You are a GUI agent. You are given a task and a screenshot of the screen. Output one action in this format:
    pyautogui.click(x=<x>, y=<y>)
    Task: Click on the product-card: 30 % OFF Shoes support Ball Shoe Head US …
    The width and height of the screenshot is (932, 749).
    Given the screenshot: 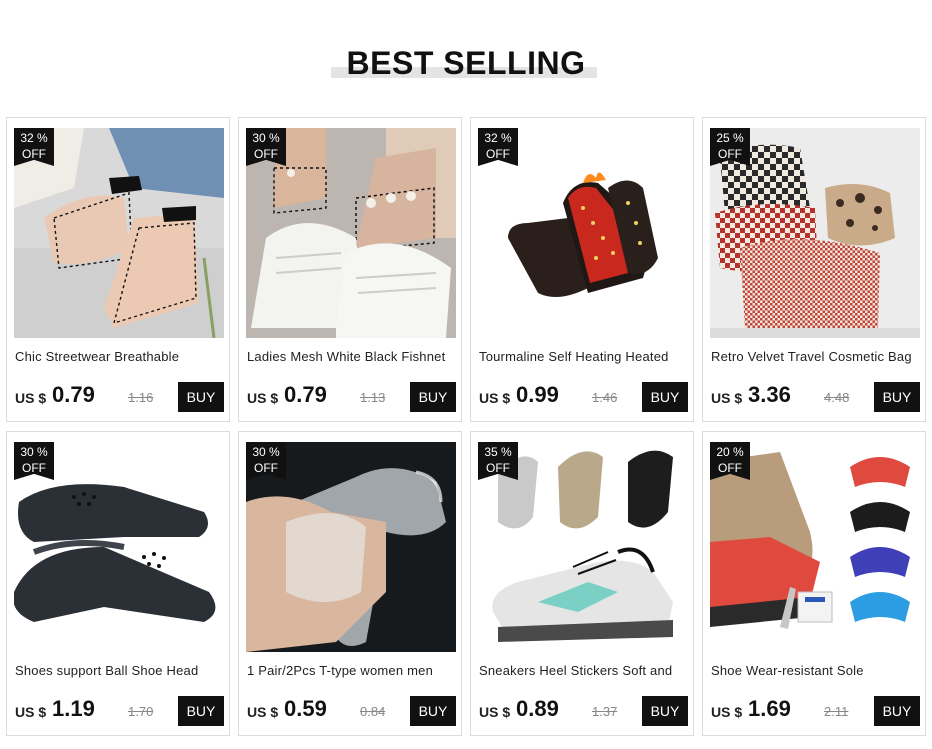 What is the action you would take?
    pyautogui.click(x=118, y=583)
    